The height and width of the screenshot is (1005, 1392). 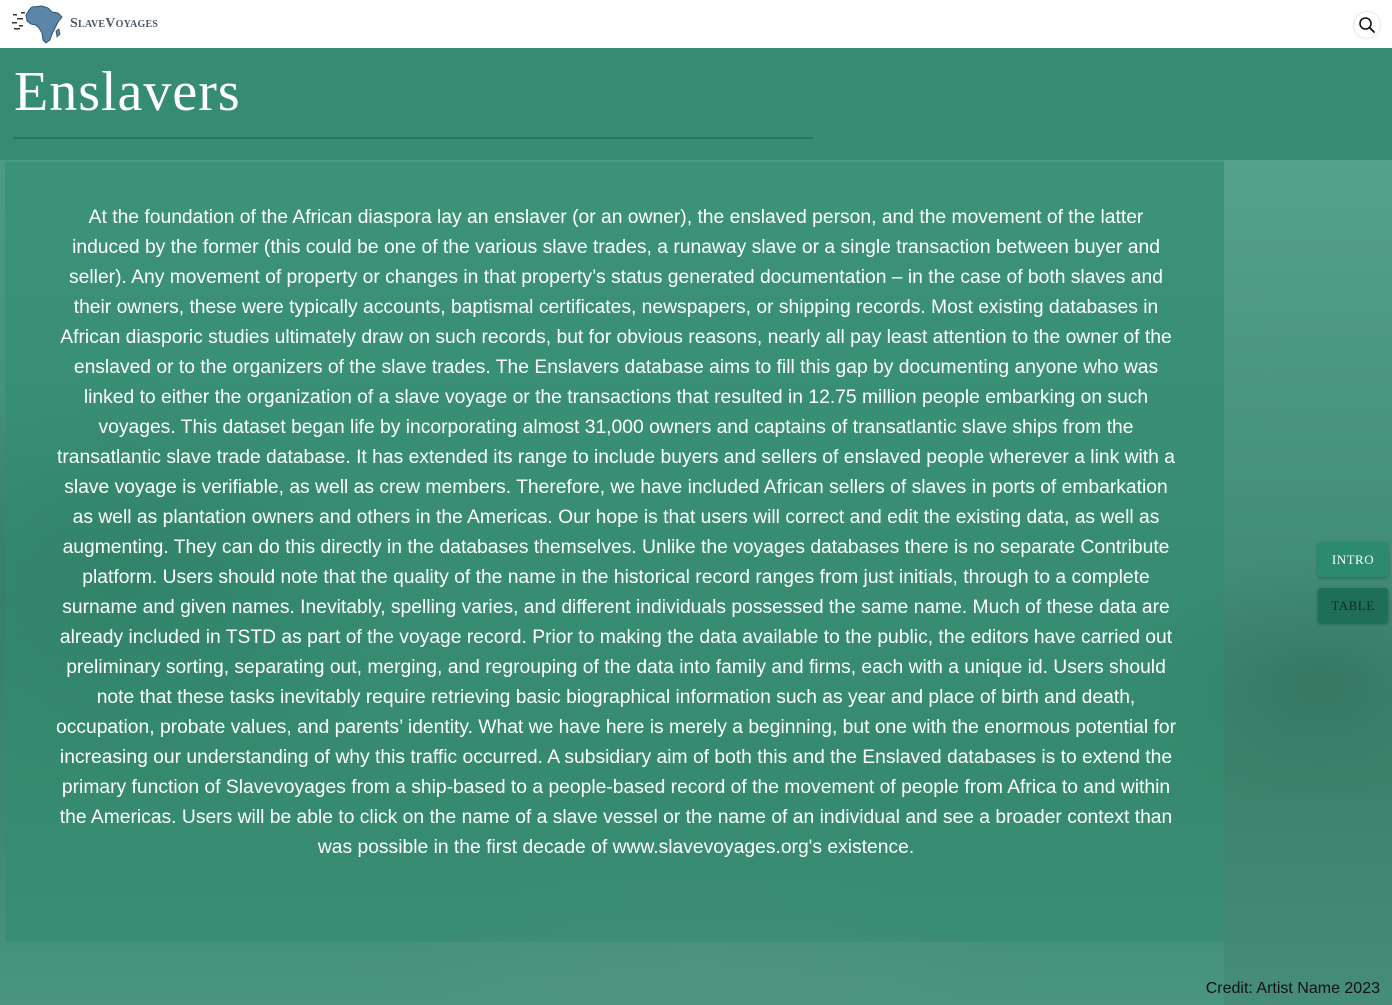 I want to click on search-button, so click(x=1367, y=25).